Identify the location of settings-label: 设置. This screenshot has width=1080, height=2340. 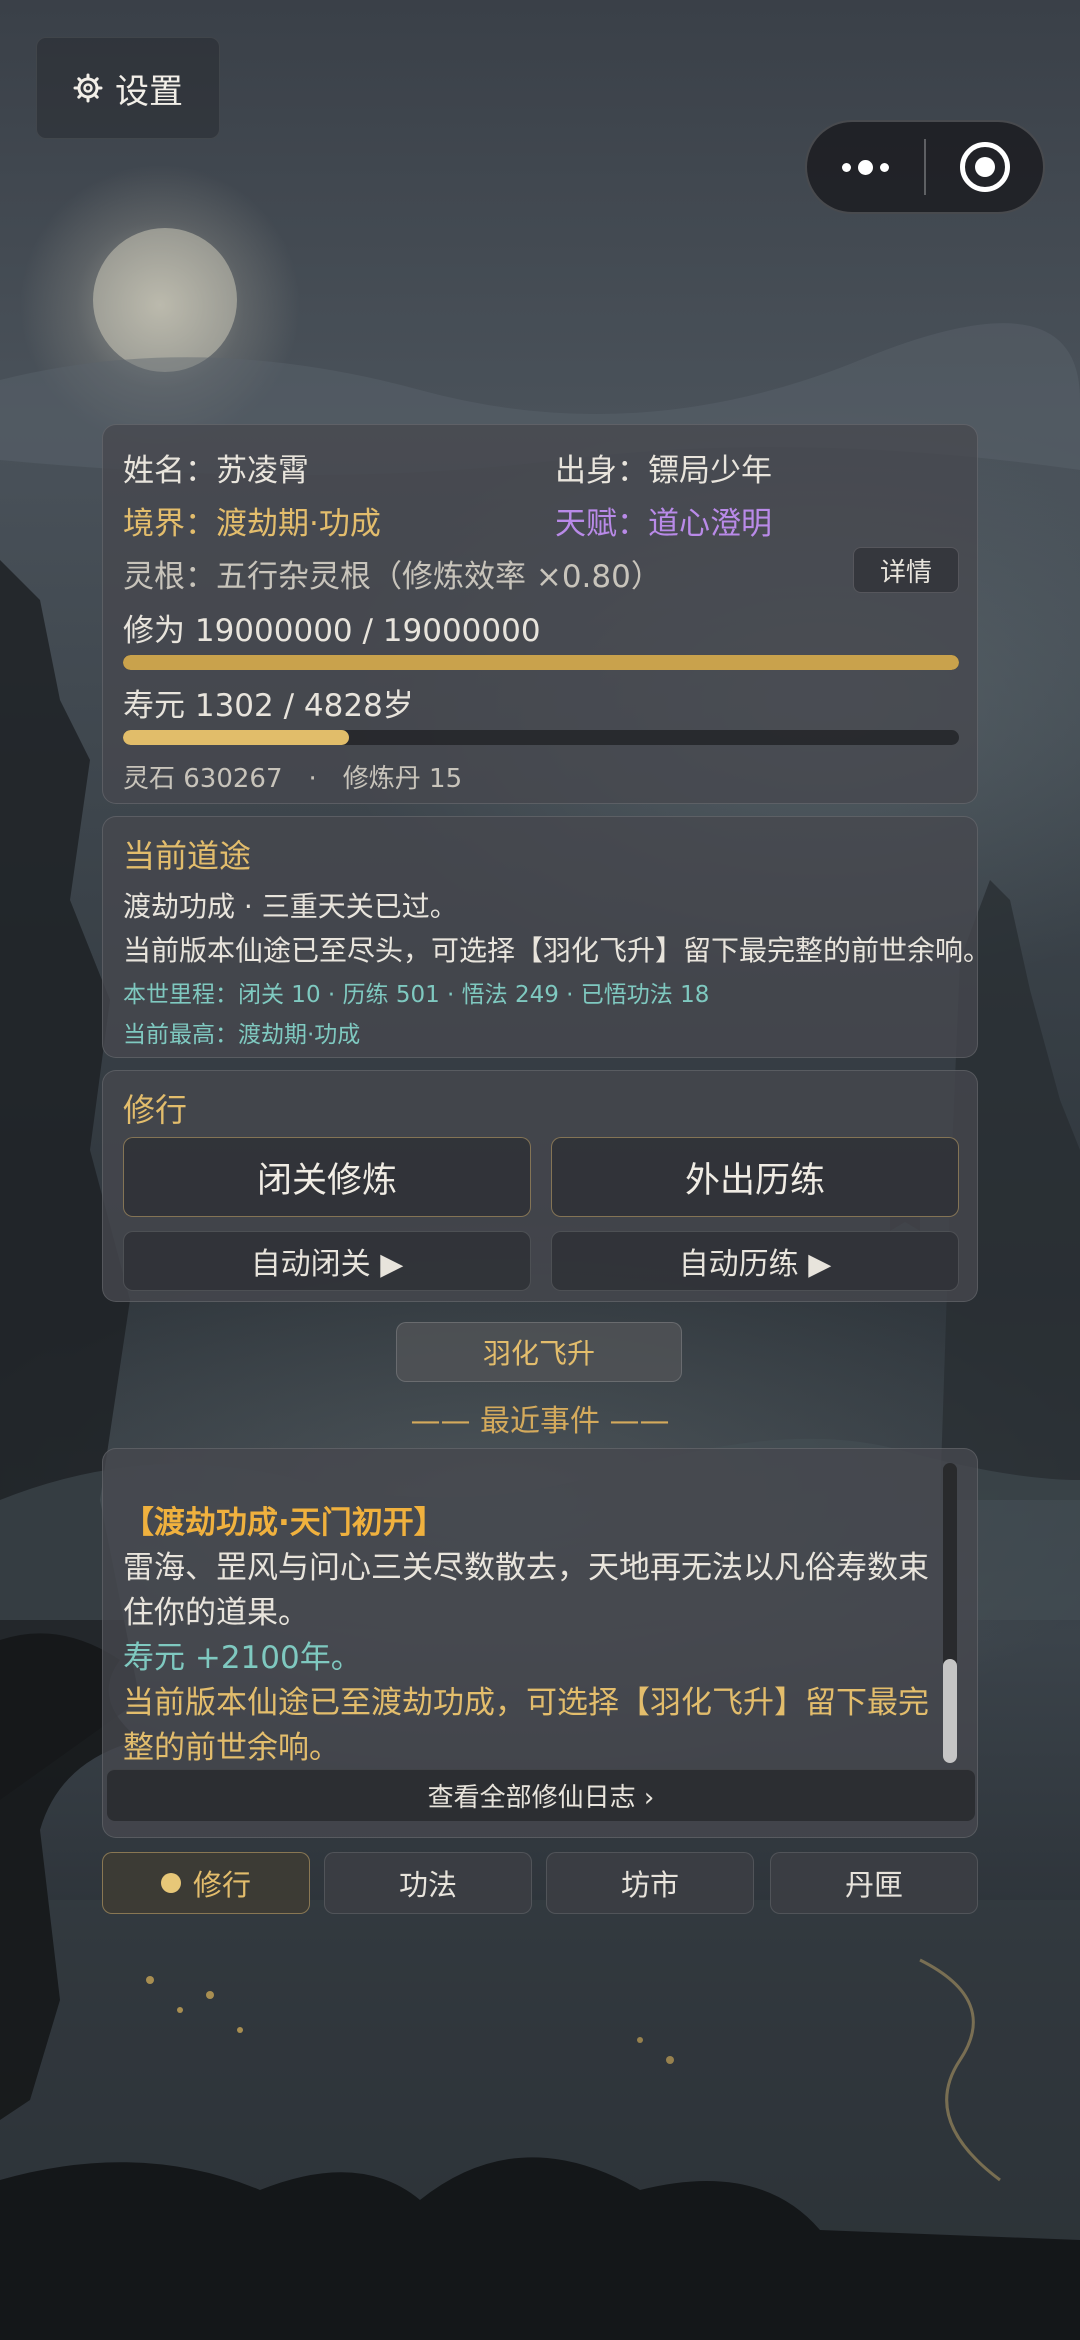
(149, 91).